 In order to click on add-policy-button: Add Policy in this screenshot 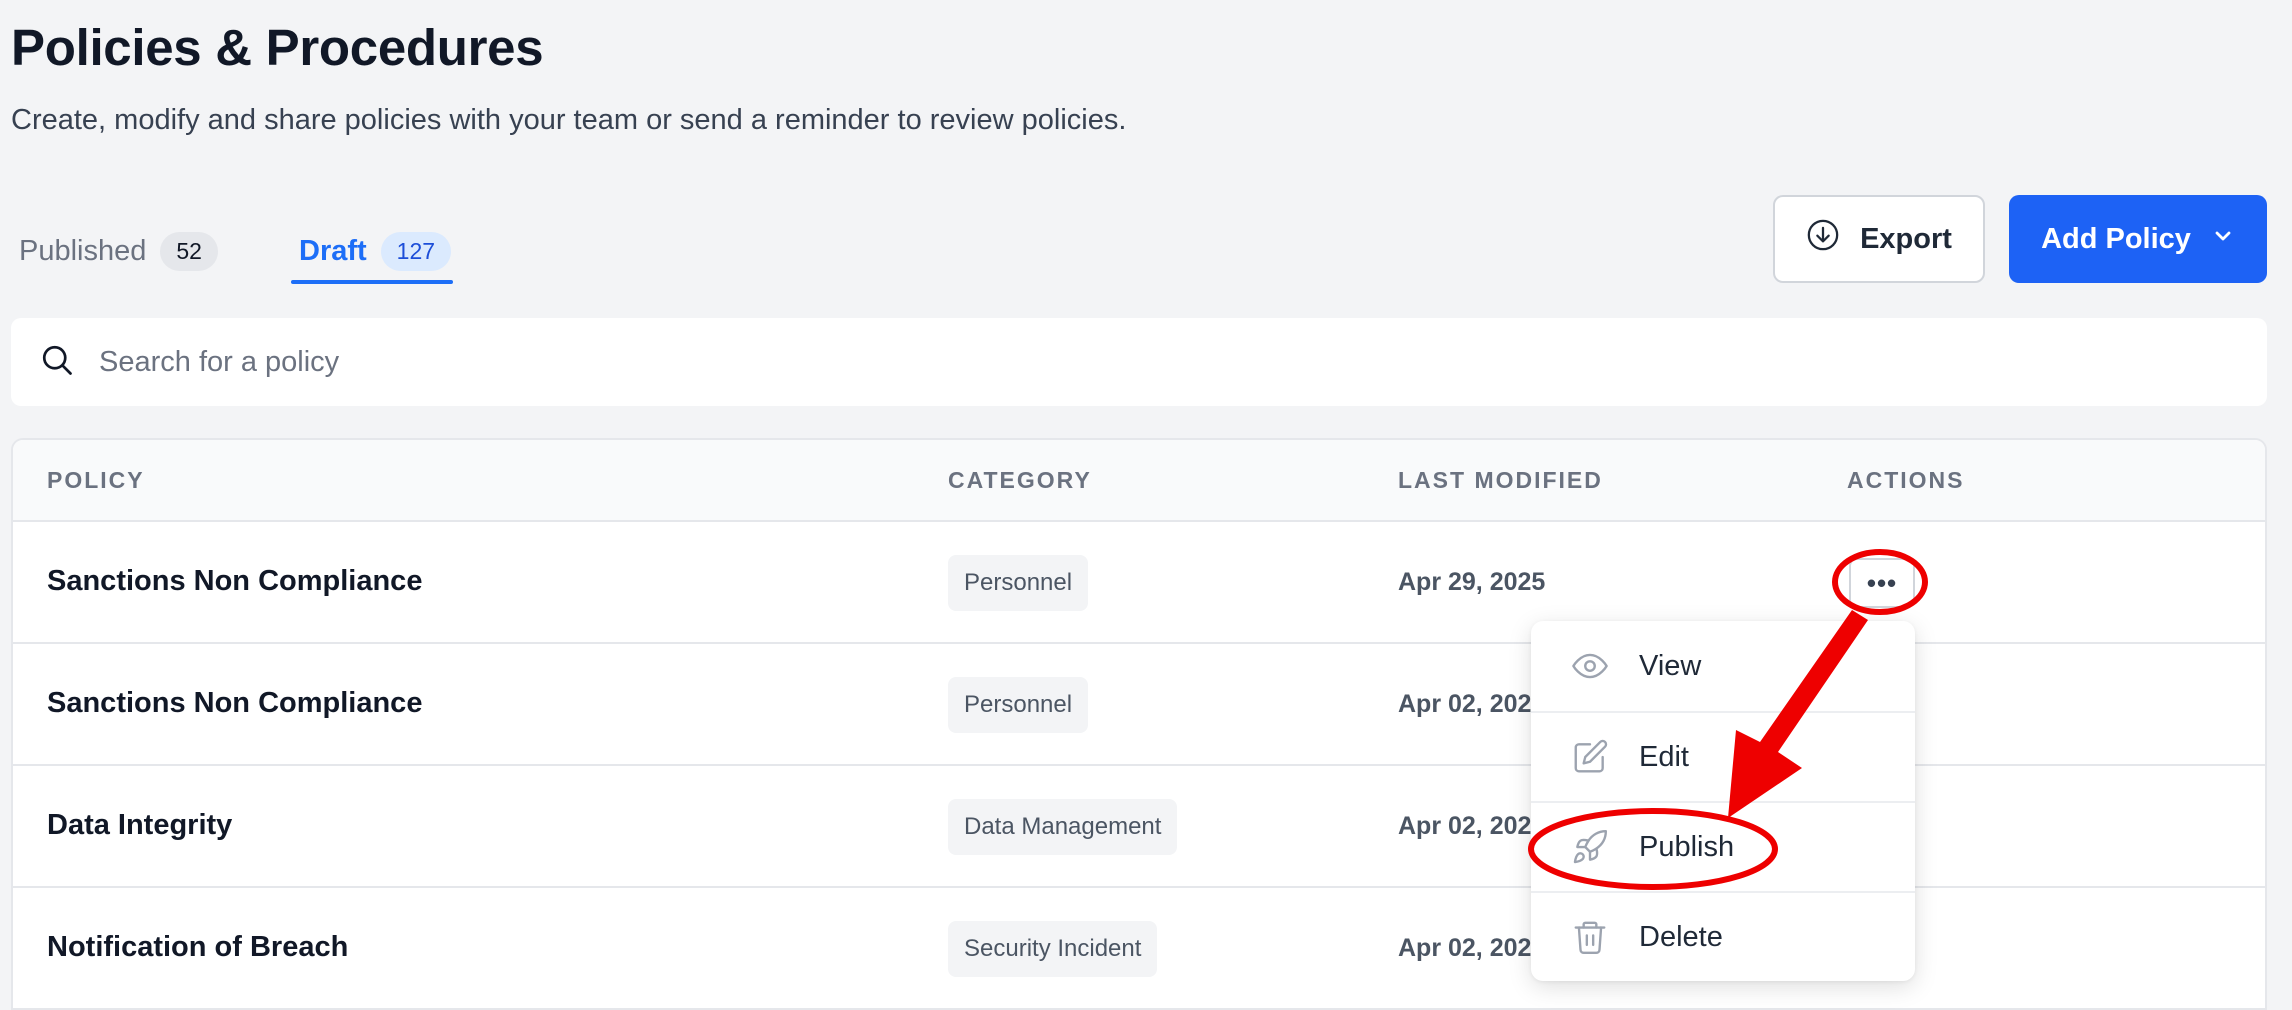, I will do `click(2138, 239)`.